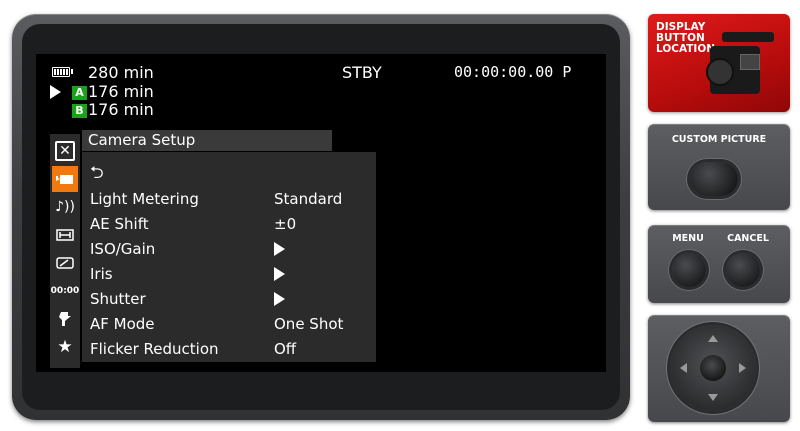 Image resolution: width=800 pixels, height=431 pixels. I want to click on tab-video, so click(65, 235).